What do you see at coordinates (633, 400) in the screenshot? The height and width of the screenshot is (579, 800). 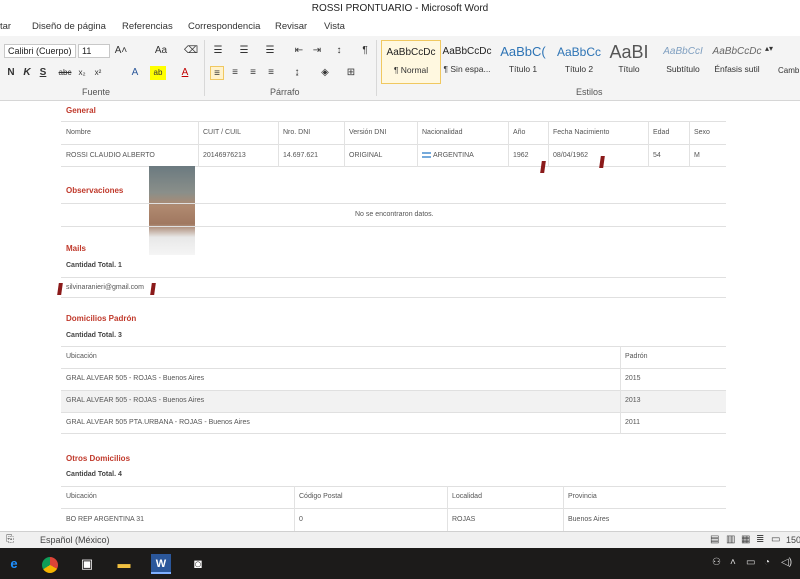 I see `cell-padron: 2013` at bounding box center [633, 400].